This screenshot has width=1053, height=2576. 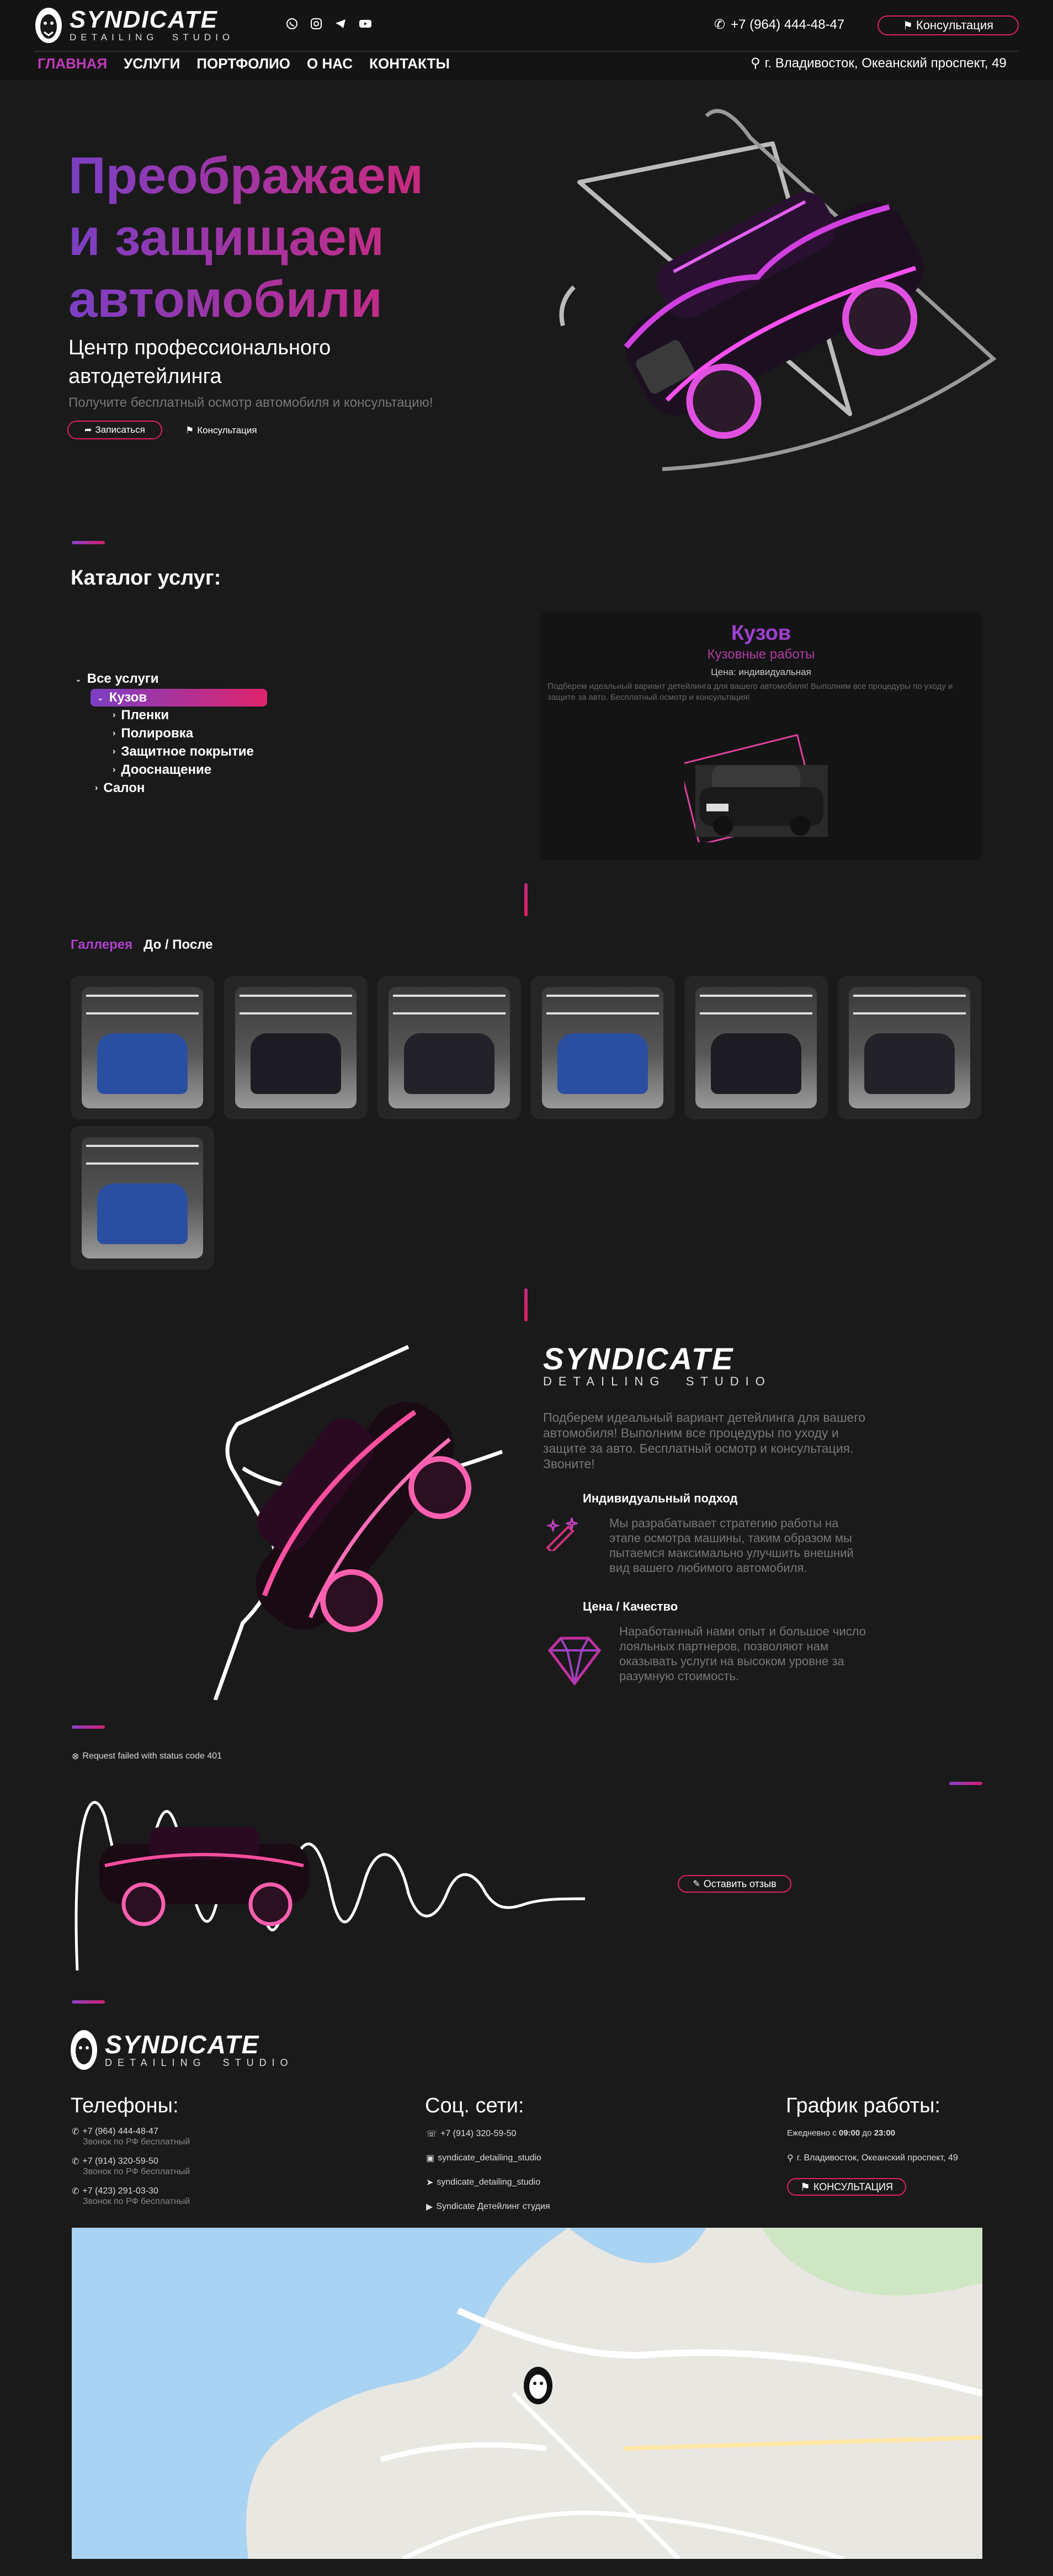 I want to click on header-phone-number: +7 (964) 444-48-47, so click(x=788, y=24).